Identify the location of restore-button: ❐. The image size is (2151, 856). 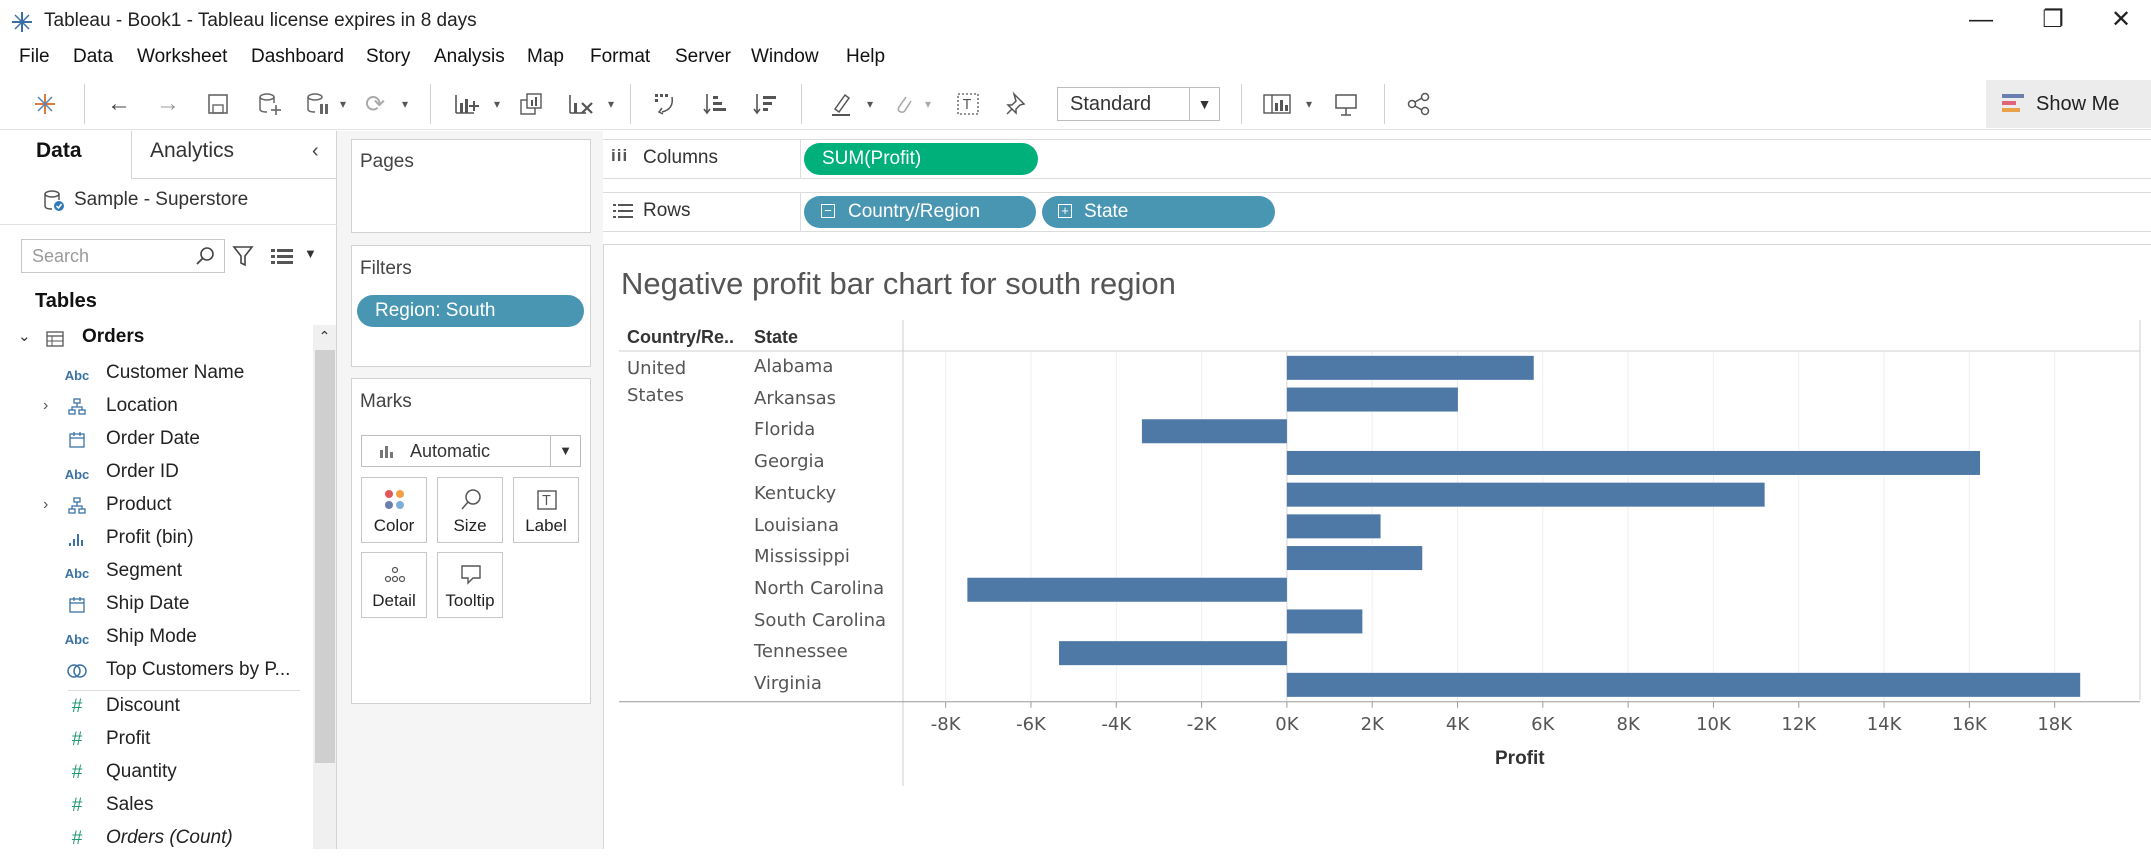
(2053, 20).